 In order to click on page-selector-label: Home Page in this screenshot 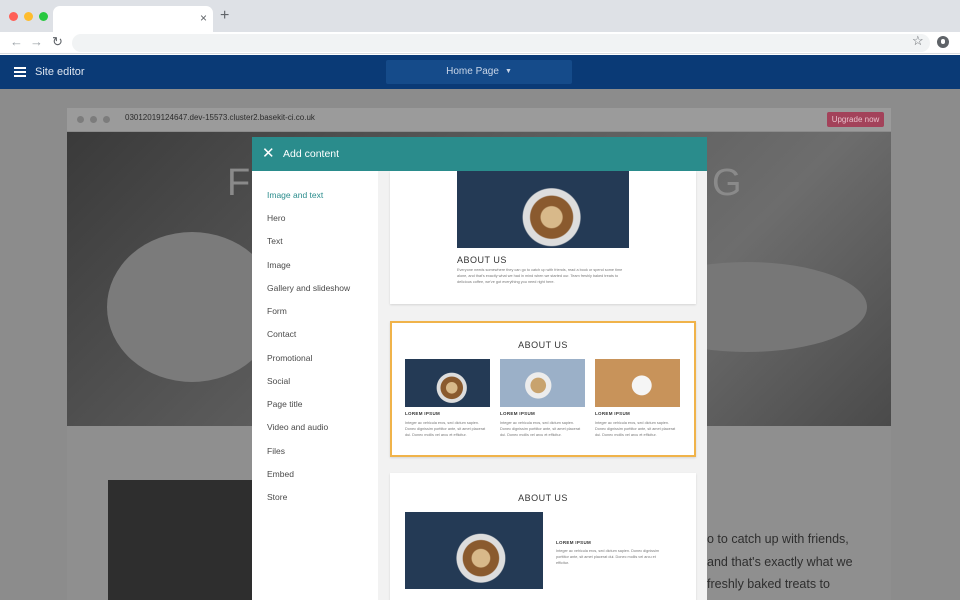, I will do `click(472, 71)`.